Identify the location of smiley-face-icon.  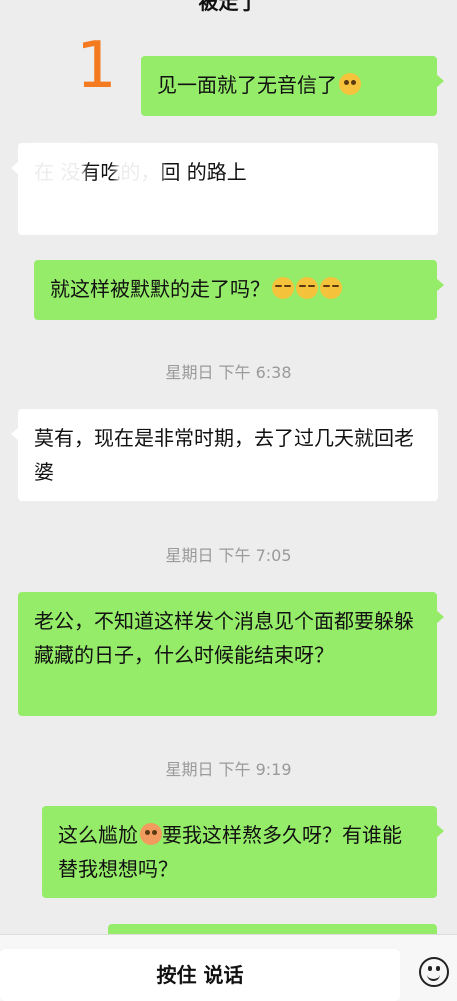
(434, 972).